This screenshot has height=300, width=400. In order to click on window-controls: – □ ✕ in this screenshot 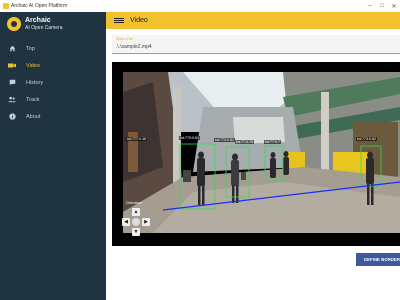, I will do `click(382, 6)`.